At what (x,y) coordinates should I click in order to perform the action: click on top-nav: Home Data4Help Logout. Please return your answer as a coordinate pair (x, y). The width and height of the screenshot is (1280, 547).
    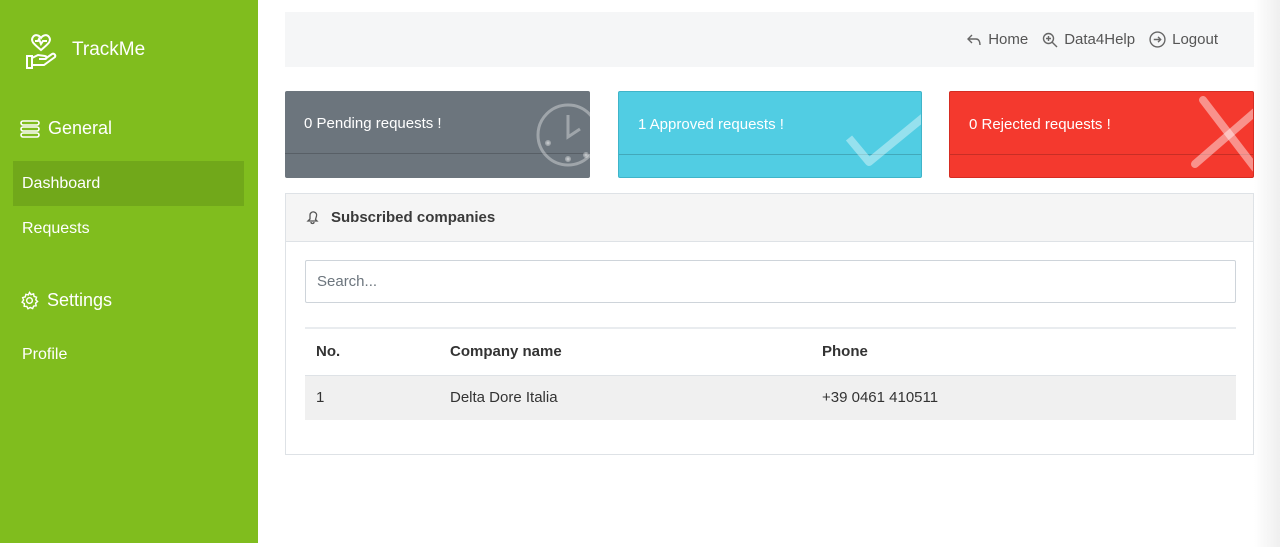
    Looking at the image, I should click on (1085, 39).